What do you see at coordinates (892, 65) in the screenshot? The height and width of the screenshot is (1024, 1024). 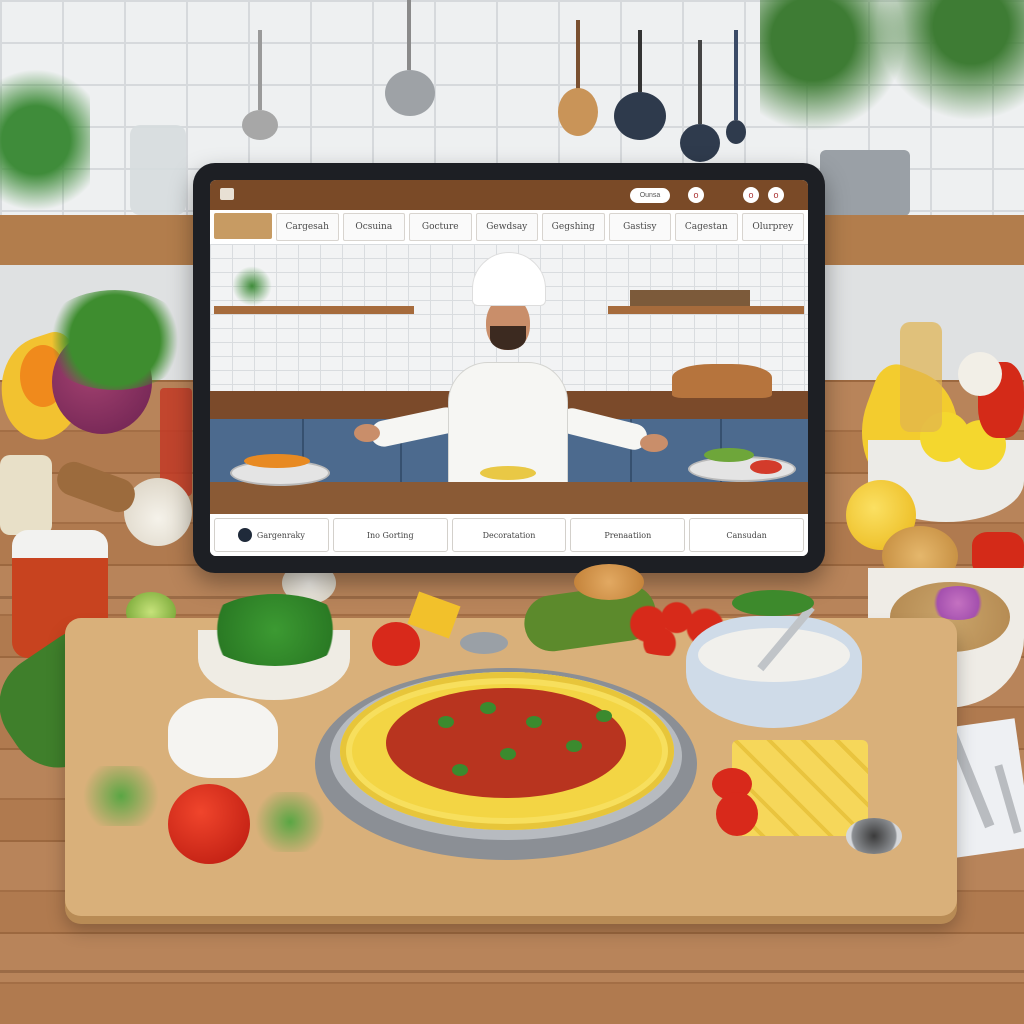 I see `hanging-plants` at bounding box center [892, 65].